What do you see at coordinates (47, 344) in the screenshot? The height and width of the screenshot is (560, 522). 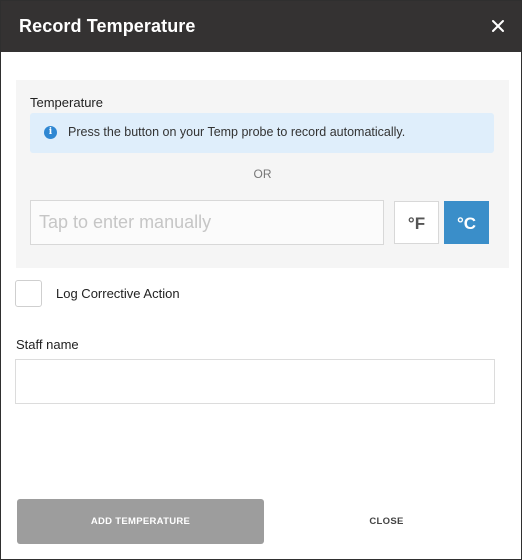 I see `staff-name-label: Staff name` at bounding box center [47, 344].